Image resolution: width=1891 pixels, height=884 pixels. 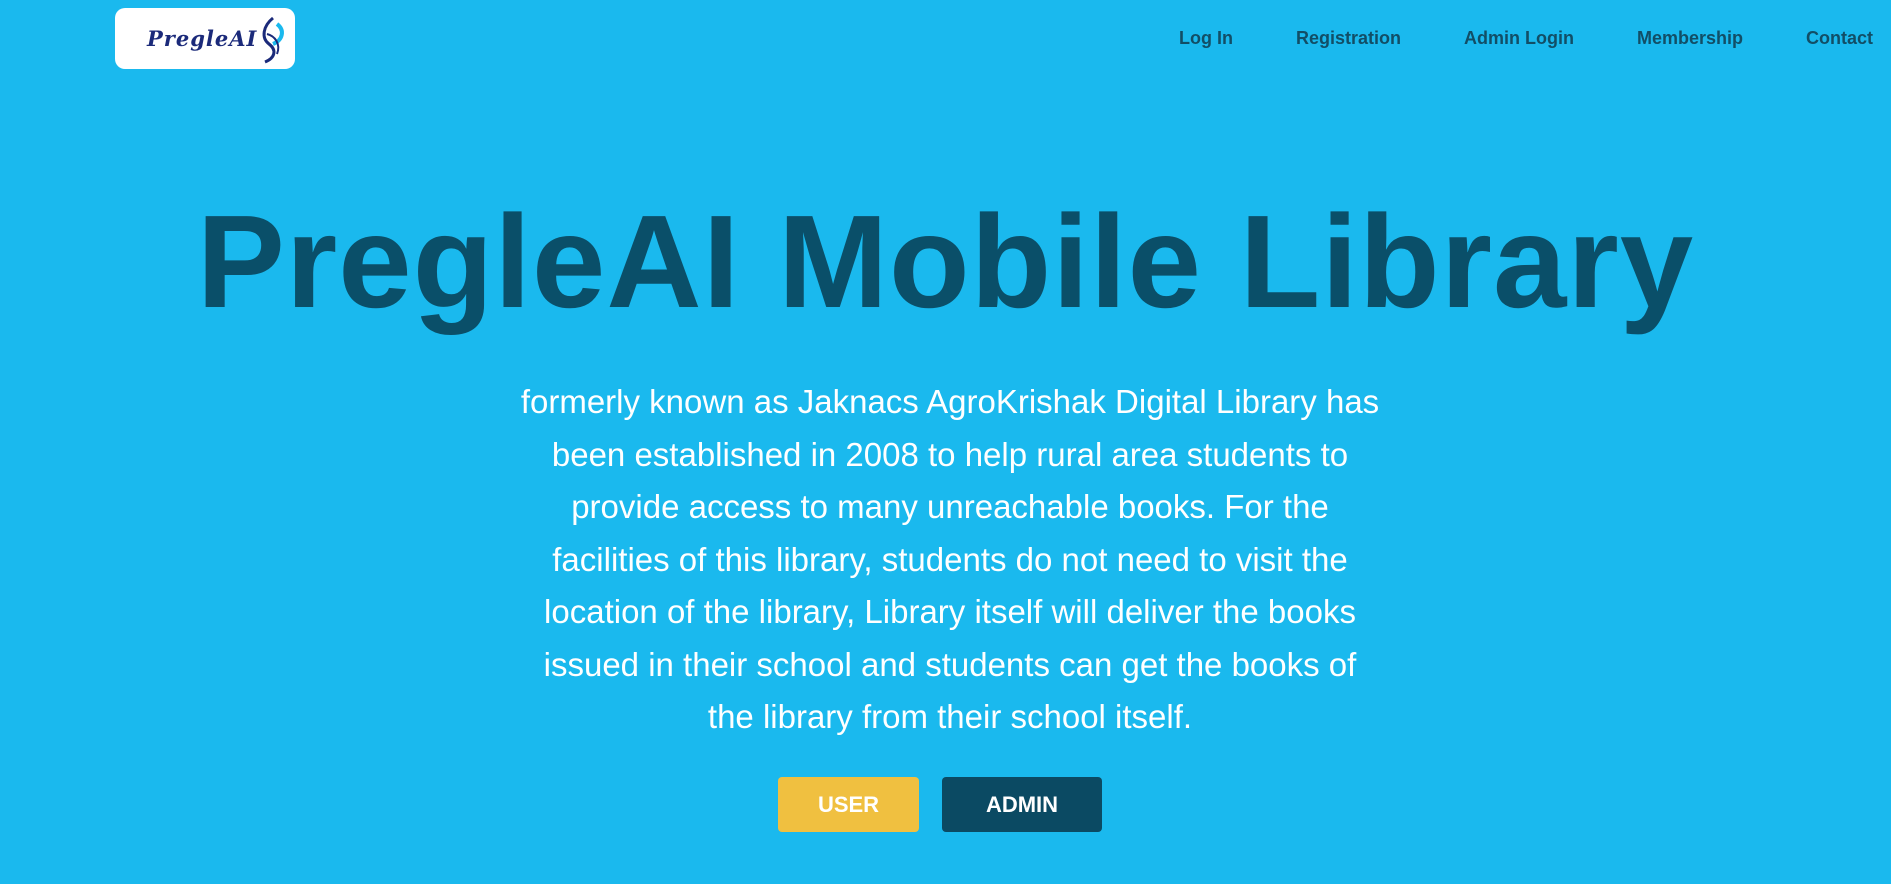 I want to click on logo-text: PregleAI, so click(x=202, y=38).